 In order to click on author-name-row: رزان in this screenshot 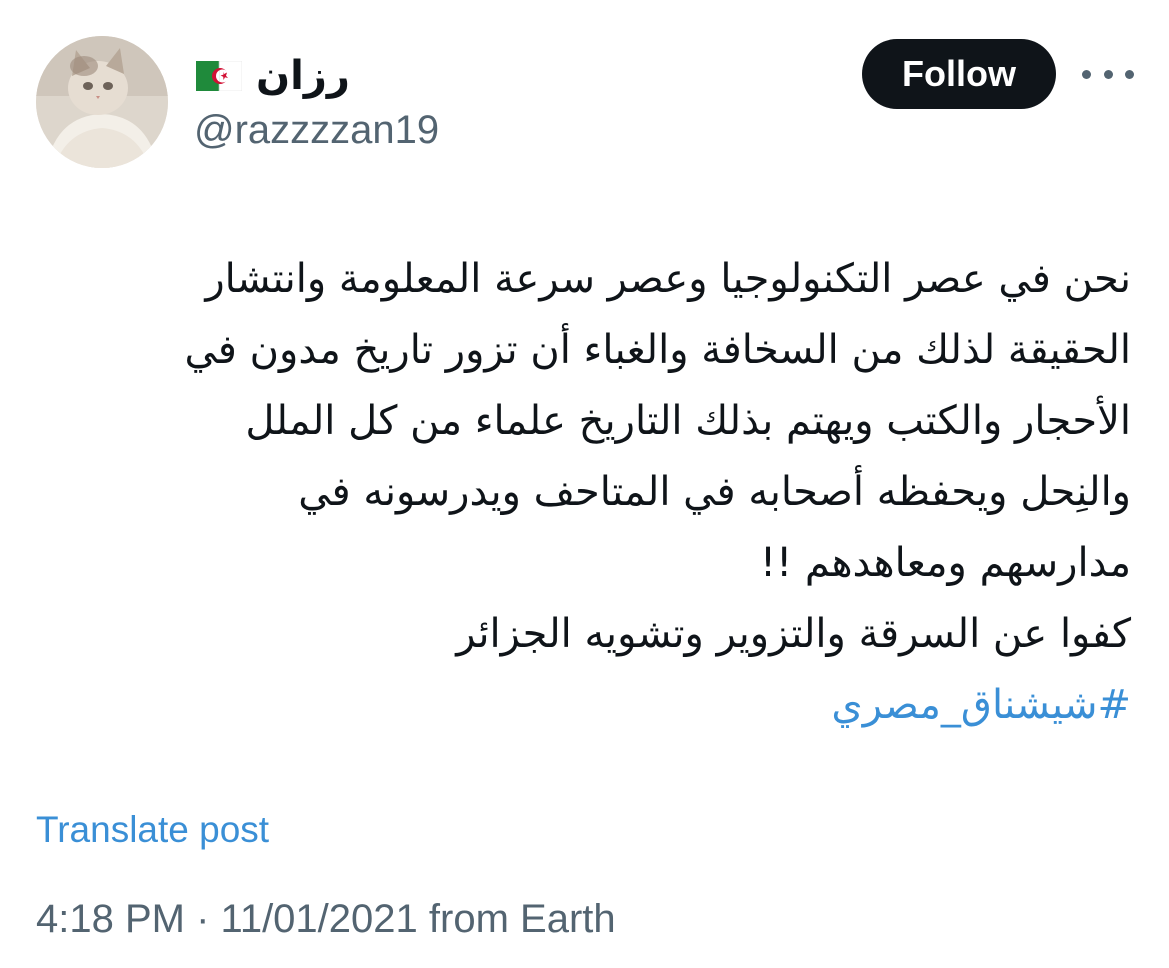, I will do `click(273, 76)`.